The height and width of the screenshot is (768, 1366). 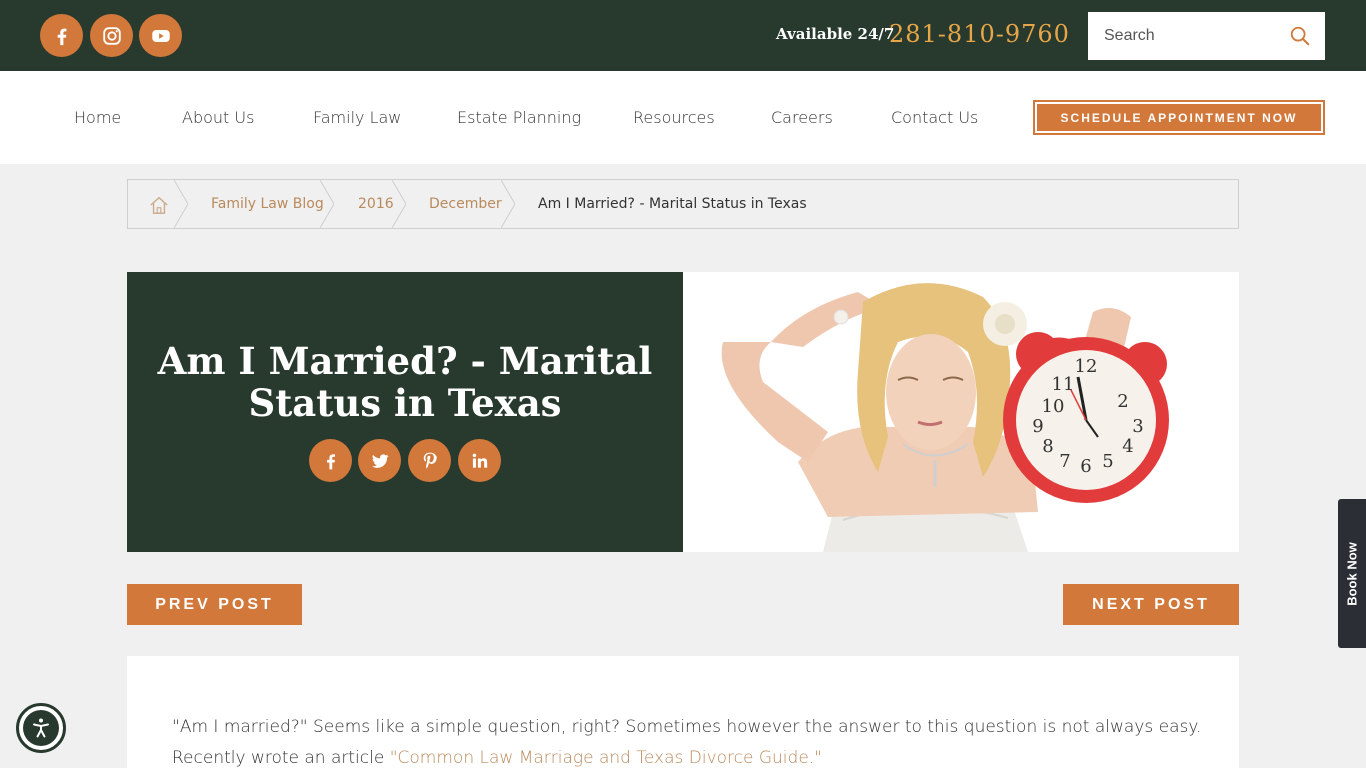 I want to click on search-icon, so click(x=1300, y=36).